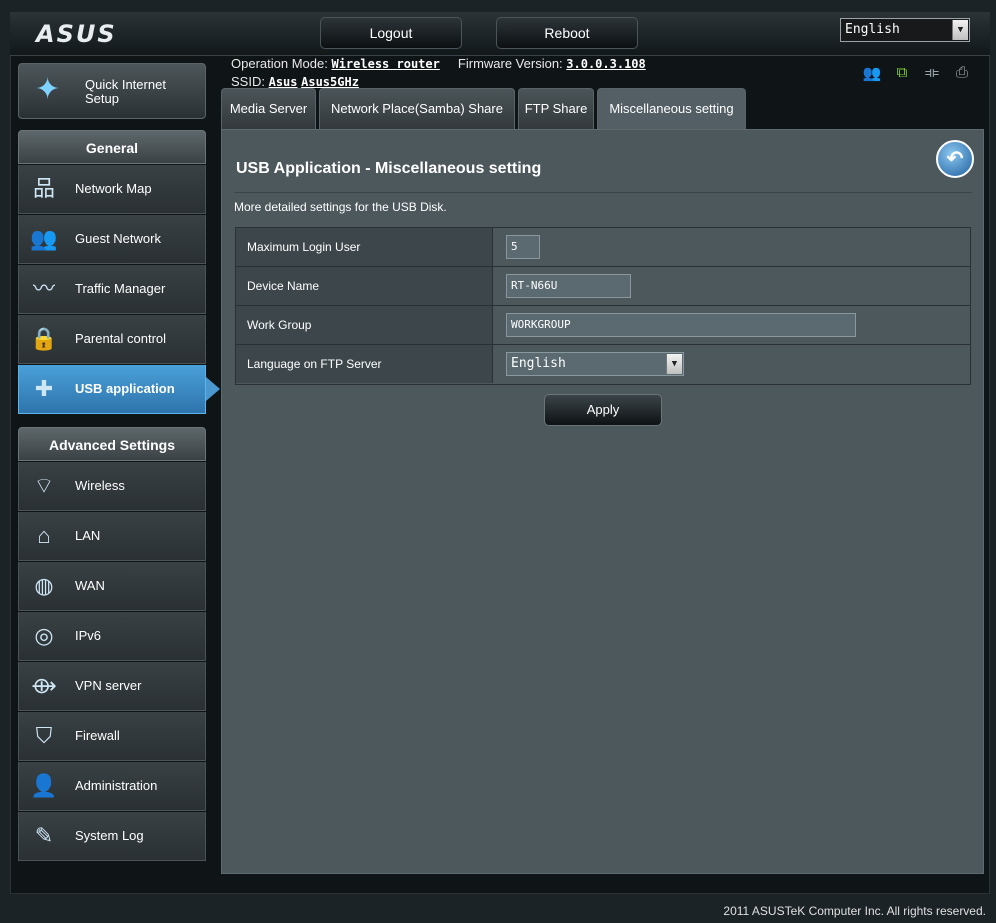 Image resolution: width=996 pixels, height=923 pixels. I want to click on ftp-language-label: Language on FTP Server, so click(364, 364).